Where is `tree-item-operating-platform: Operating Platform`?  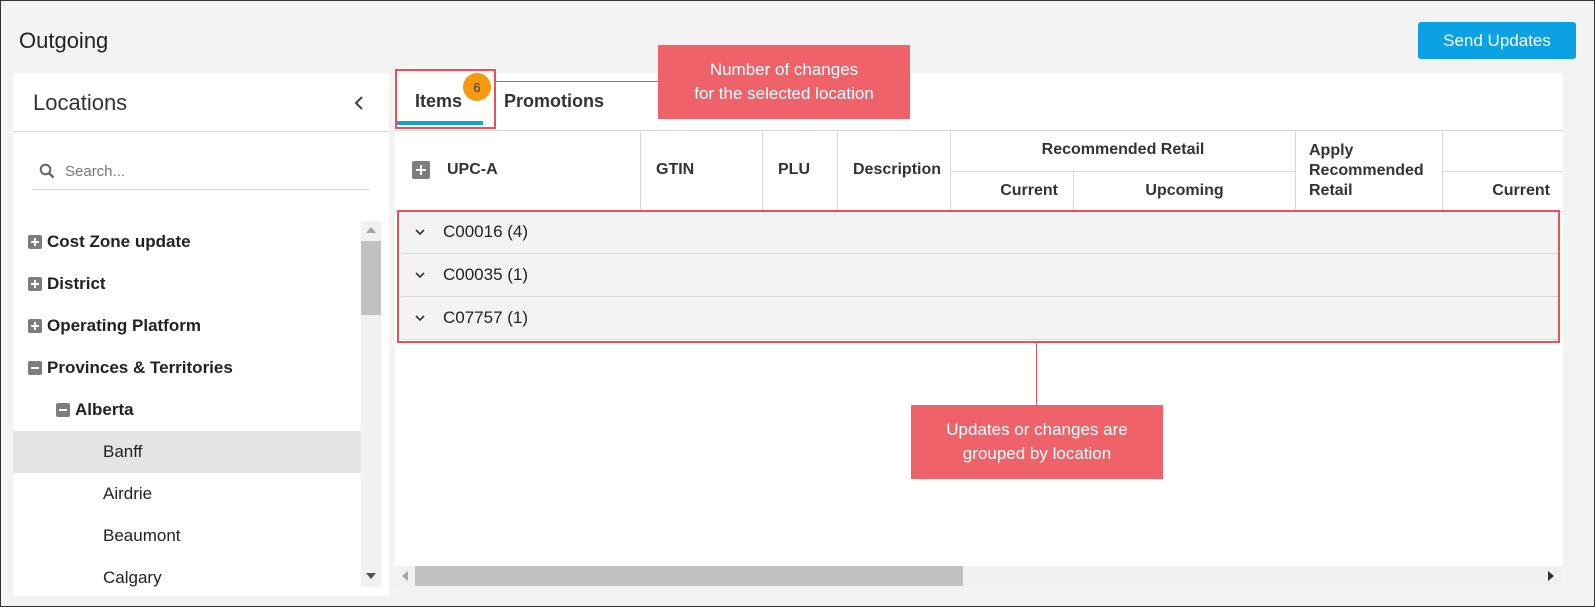 tree-item-operating-platform: Operating Platform is located at coordinates (190, 326).